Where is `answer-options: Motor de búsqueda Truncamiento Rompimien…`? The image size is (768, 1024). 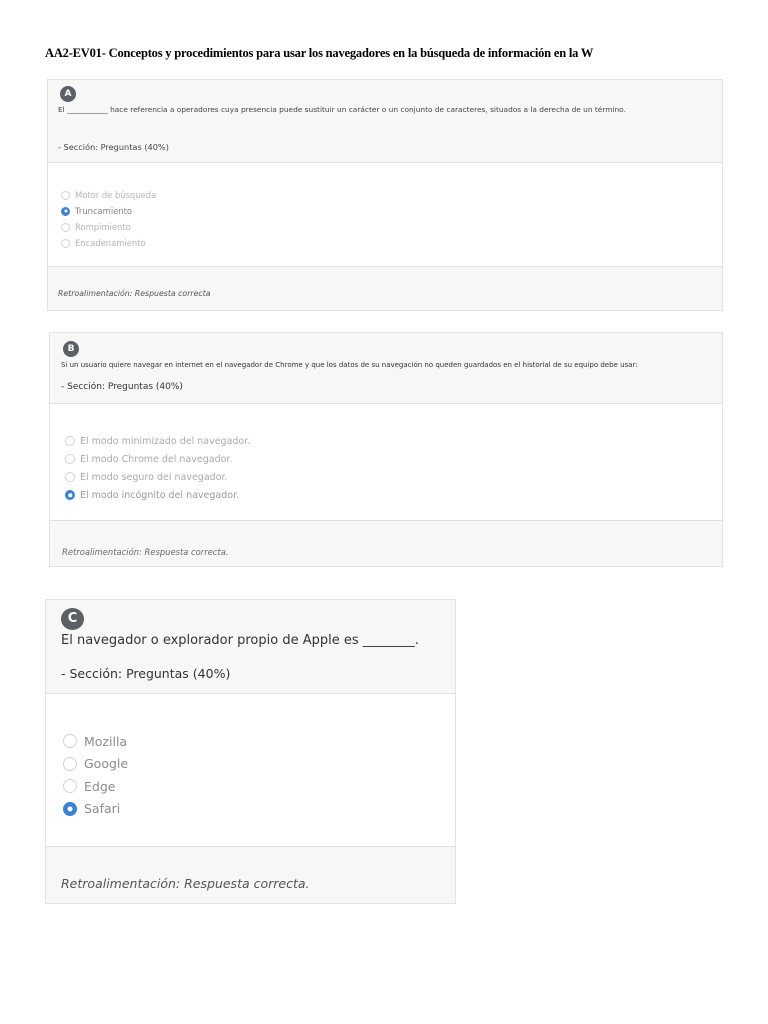 answer-options: Motor de búsqueda Truncamiento Rompimien… is located at coordinates (108, 219).